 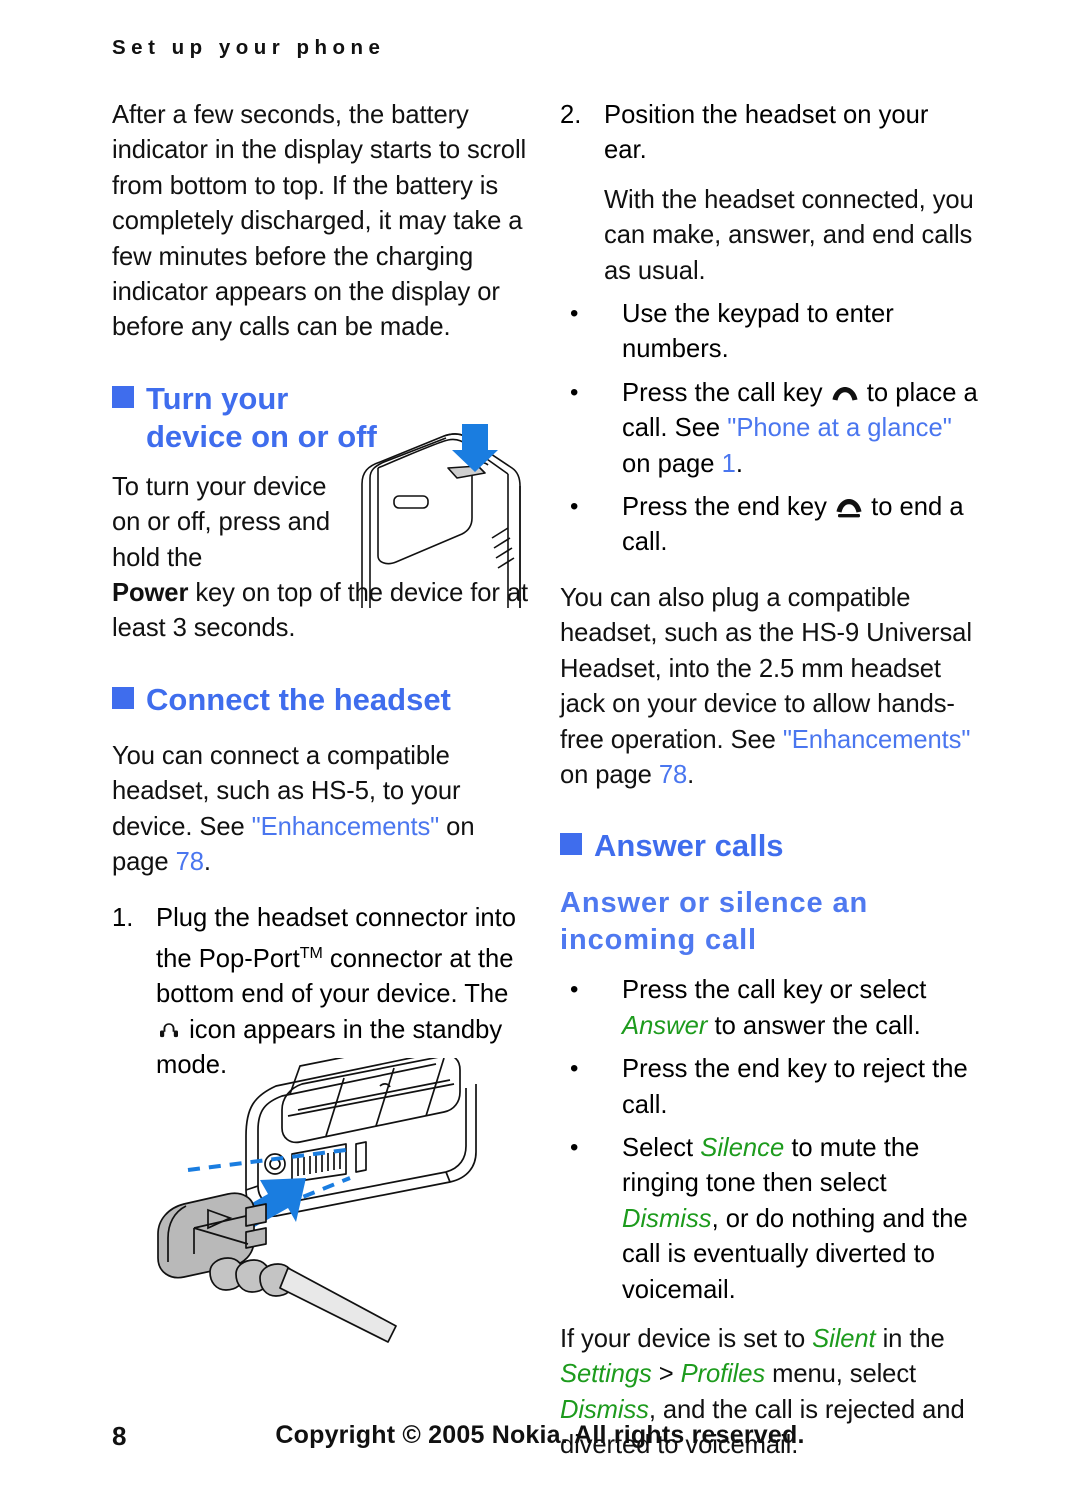 What do you see at coordinates (606, 1374) in the screenshot?
I see `ui-term-settings: Settings` at bounding box center [606, 1374].